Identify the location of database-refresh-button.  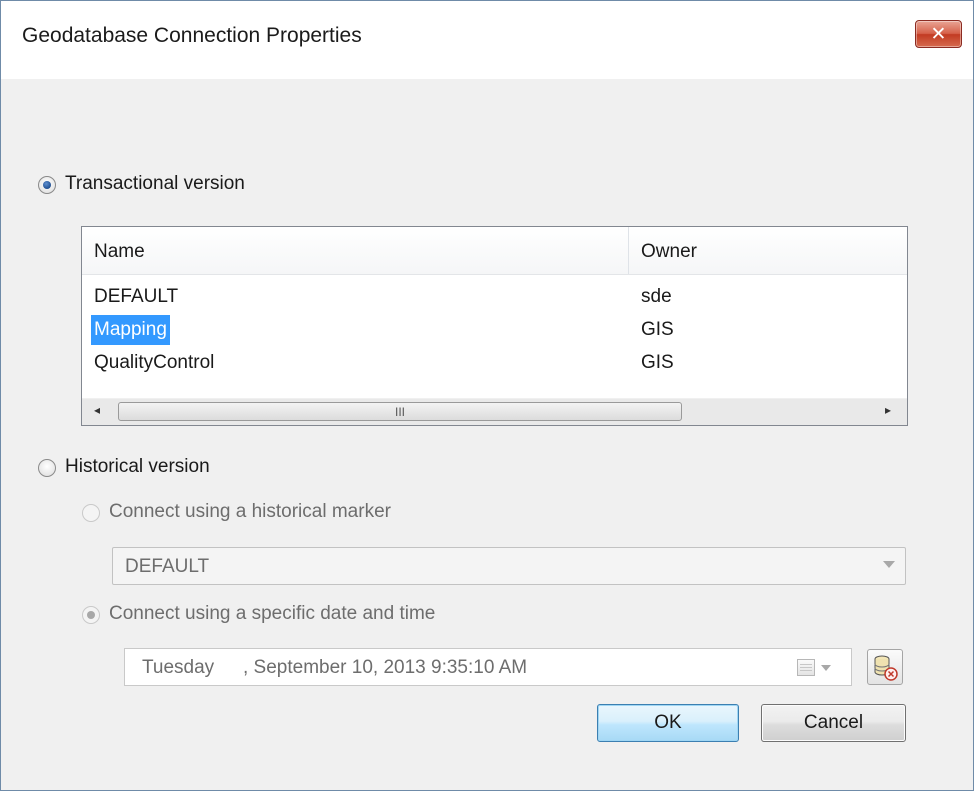
(885, 667).